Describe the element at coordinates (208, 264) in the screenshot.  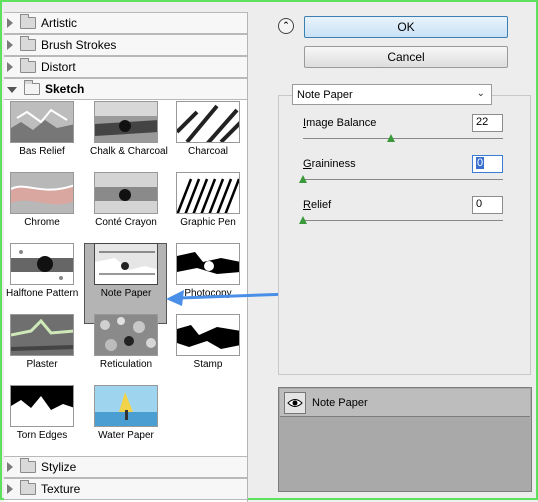
I see `photocopy-preview` at that location.